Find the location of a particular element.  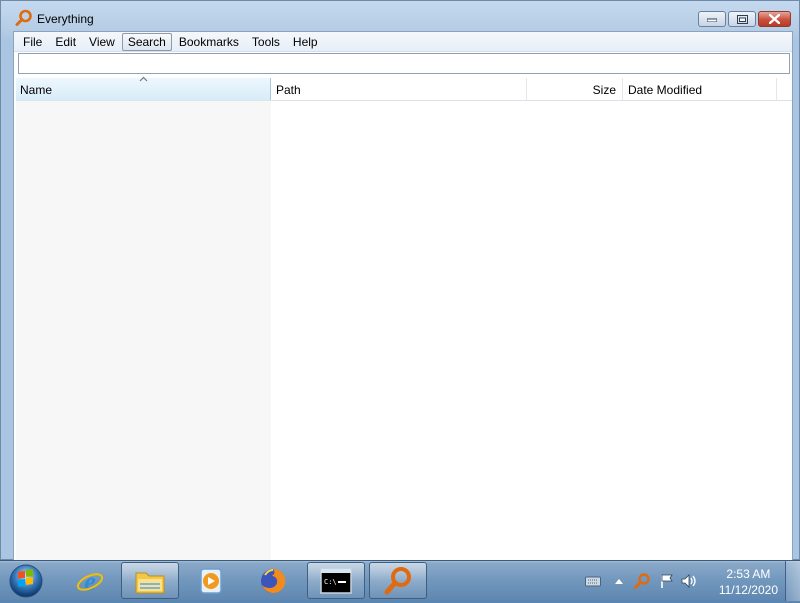

svg-text: C:\ is located at coordinates (330, 582).